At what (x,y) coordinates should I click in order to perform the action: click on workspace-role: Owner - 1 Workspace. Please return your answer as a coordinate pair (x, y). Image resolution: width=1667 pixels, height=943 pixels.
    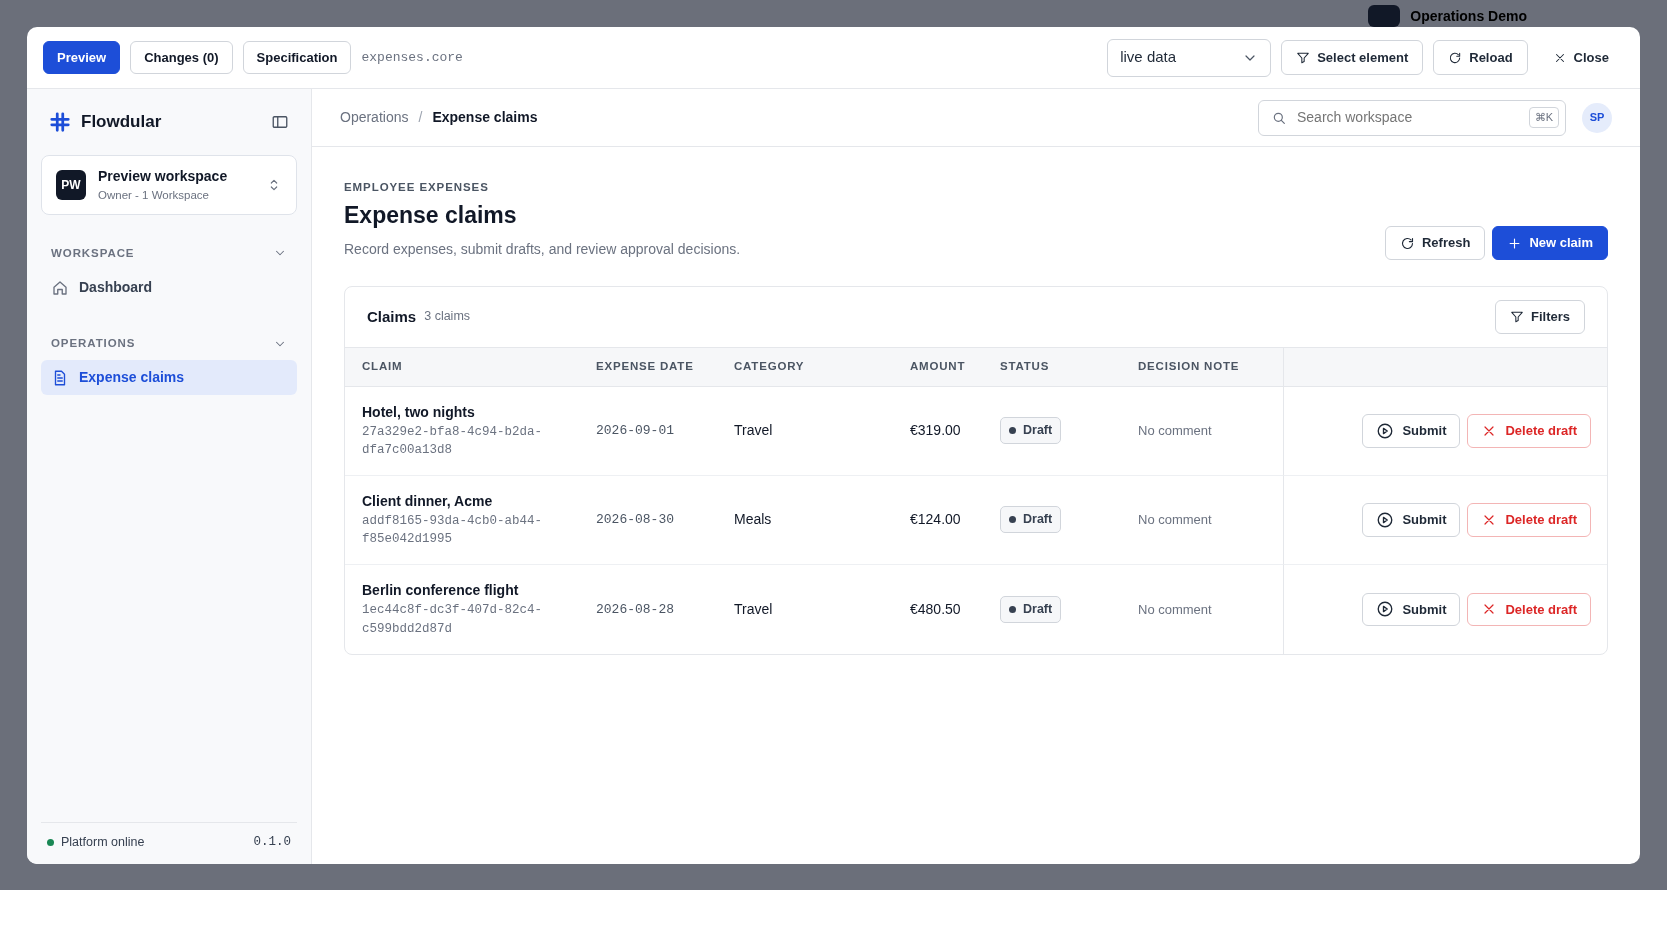
    Looking at the image, I should click on (154, 195).